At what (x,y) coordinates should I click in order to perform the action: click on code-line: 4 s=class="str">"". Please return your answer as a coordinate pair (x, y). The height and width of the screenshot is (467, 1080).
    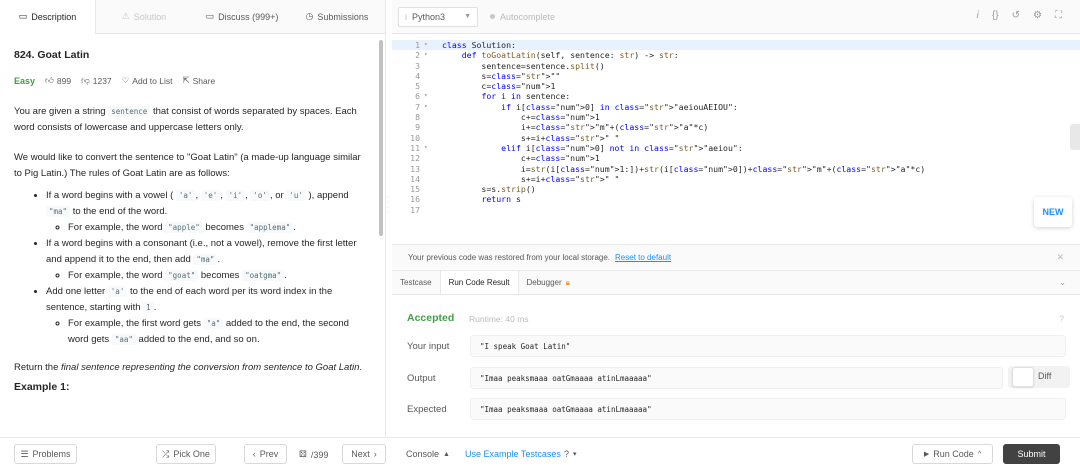
    Looking at the image, I should click on (736, 76).